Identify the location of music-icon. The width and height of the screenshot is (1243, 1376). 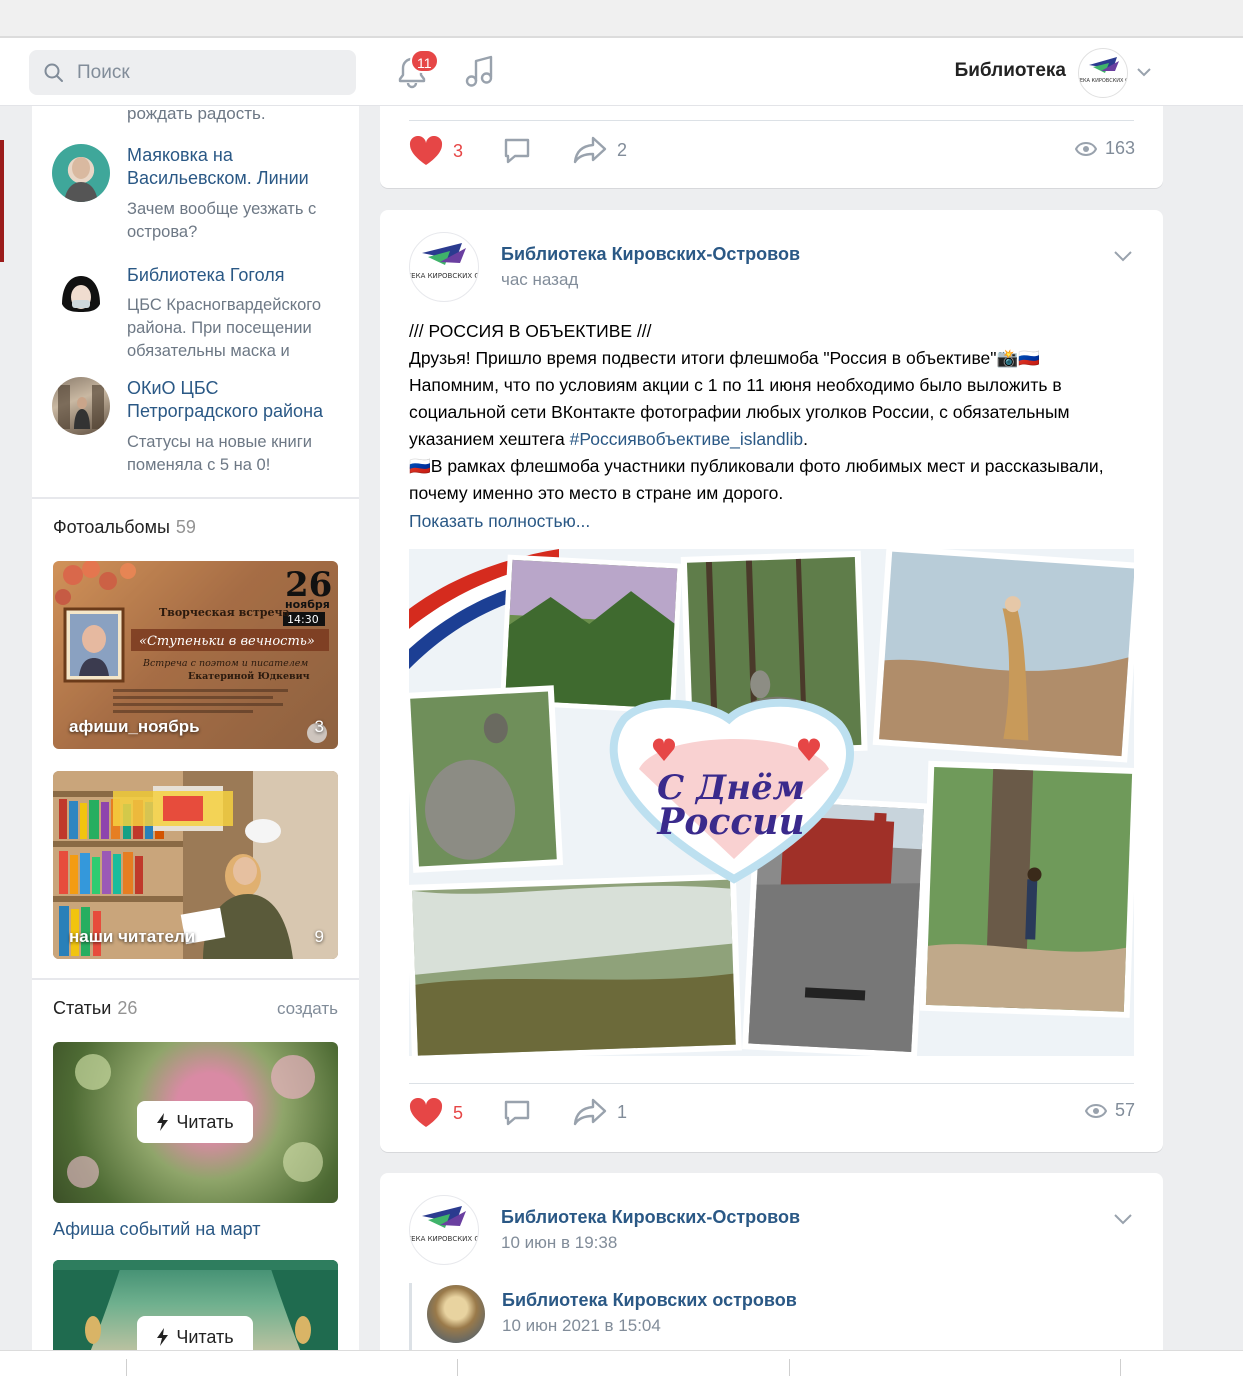
(480, 72).